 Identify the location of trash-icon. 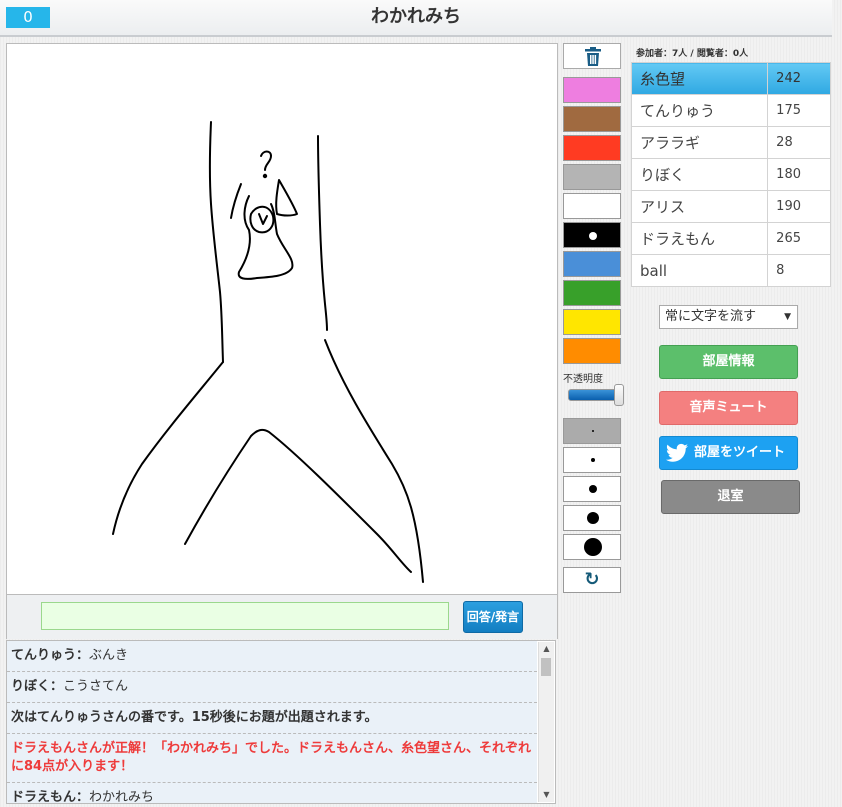
(593, 56).